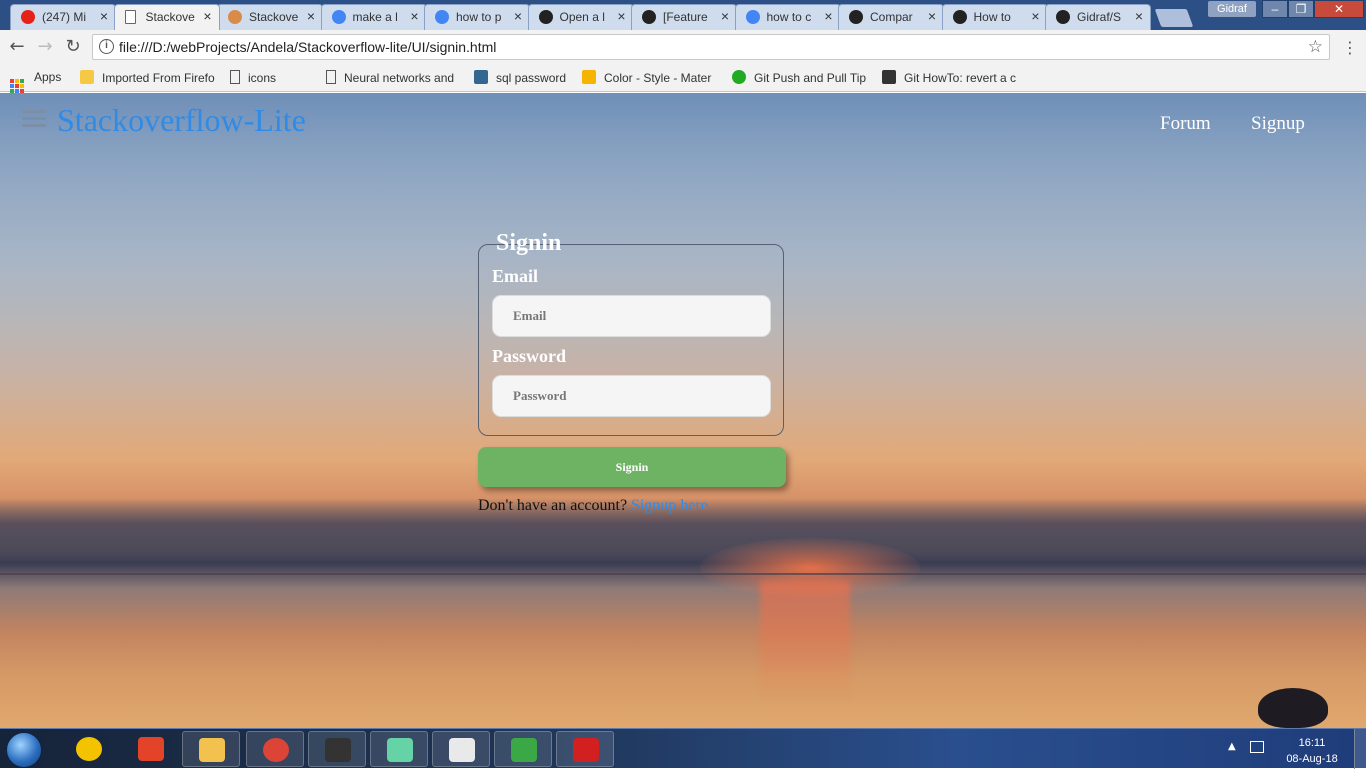  I want to click on arduino-like-icon, so click(89, 749).